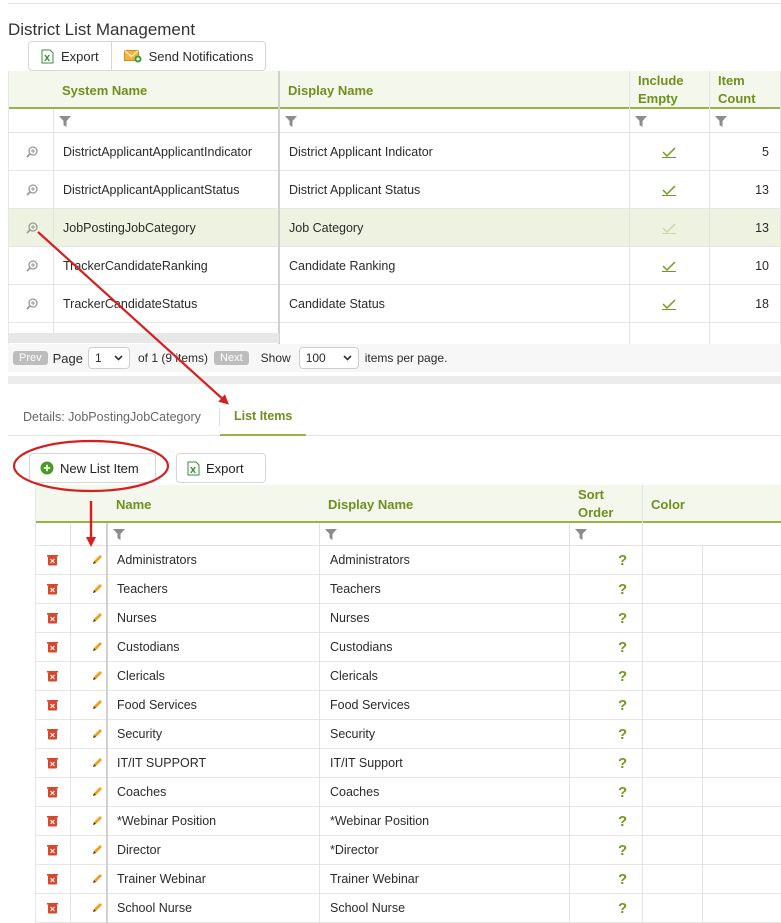  What do you see at coordinates (92, 468) in the screenshot?
I see `new-list-item-button: New List Item` at bounding box center [92, 468].